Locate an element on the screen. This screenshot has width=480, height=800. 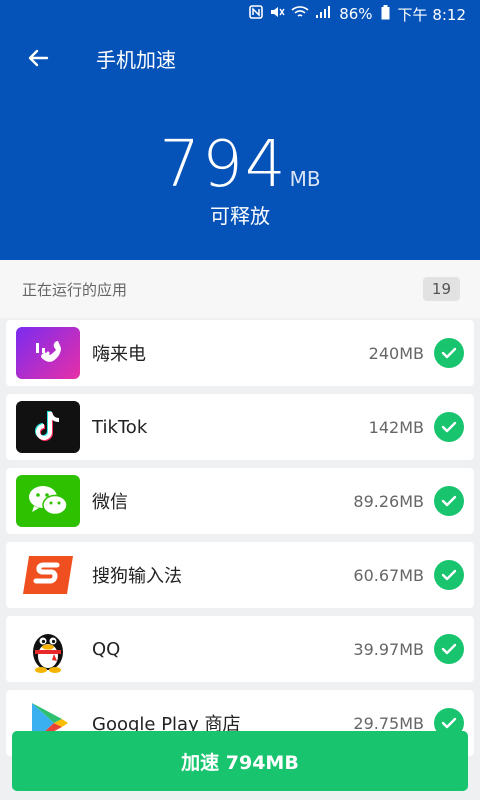
app-row: 嗨来电 240MB is located at coordinates (240, 353).